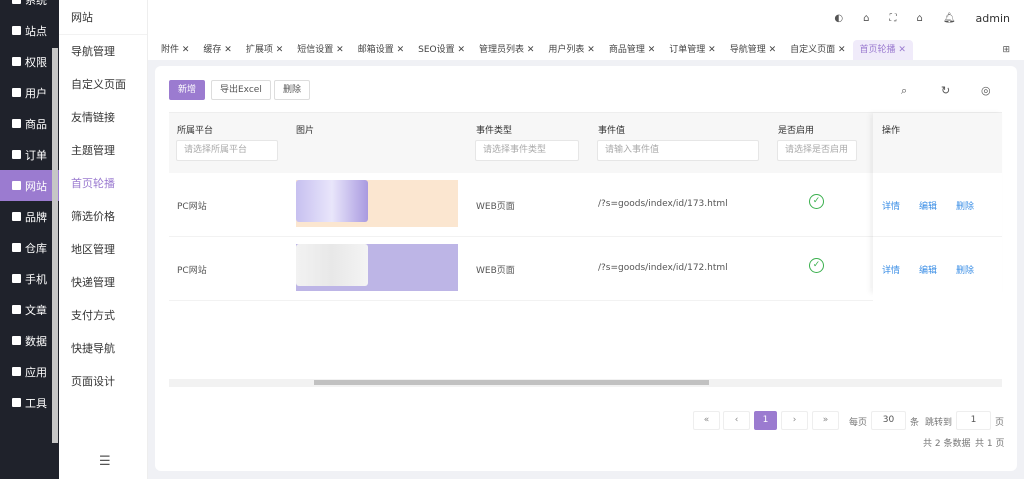 This screenshot has height=479, width=1024. What do you see at coordinates (706, 420) in the screenshot?
I see `first-page-button: «` at bounding box center [706, 420].